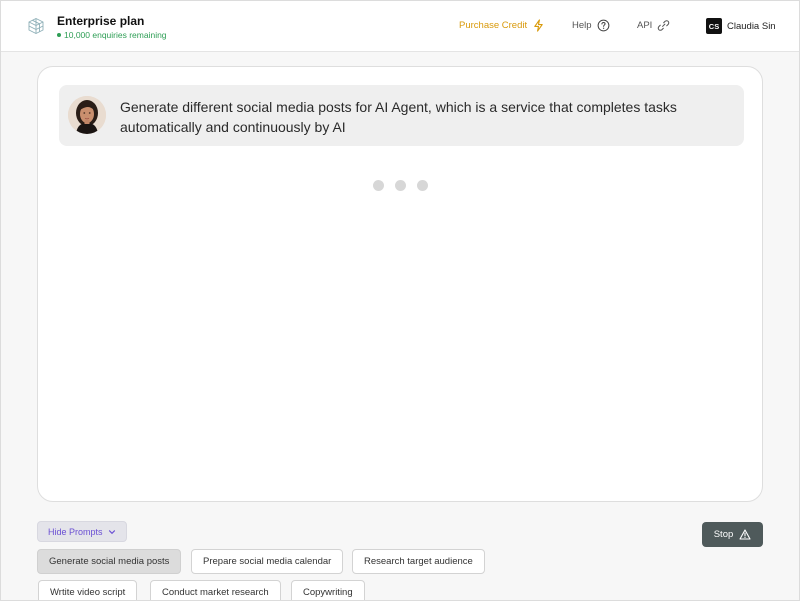 The height and width of the screenshot is (601, 800). I want to click on user-photo-avatar, so click(87, 115).